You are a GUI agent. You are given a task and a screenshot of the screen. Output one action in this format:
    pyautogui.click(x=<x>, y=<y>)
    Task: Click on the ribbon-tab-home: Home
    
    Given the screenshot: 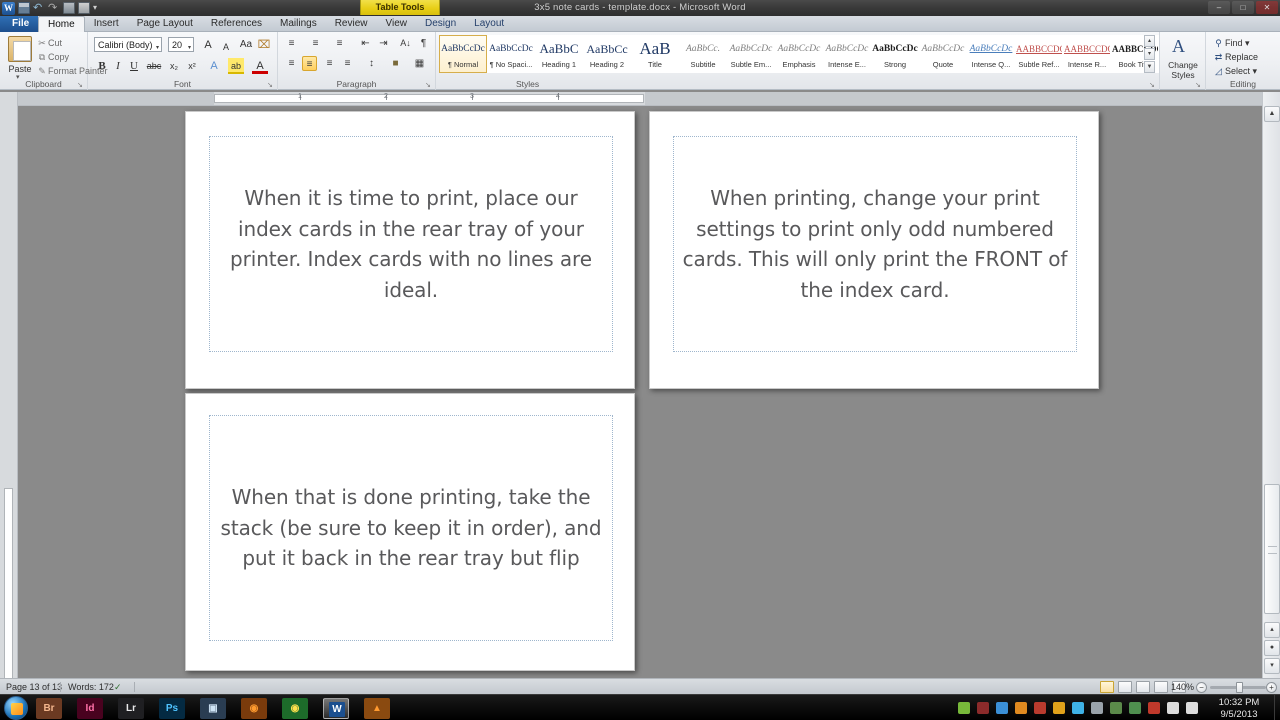 What is the action you would take?
    pyautogui.click(x=61, y=24)
    